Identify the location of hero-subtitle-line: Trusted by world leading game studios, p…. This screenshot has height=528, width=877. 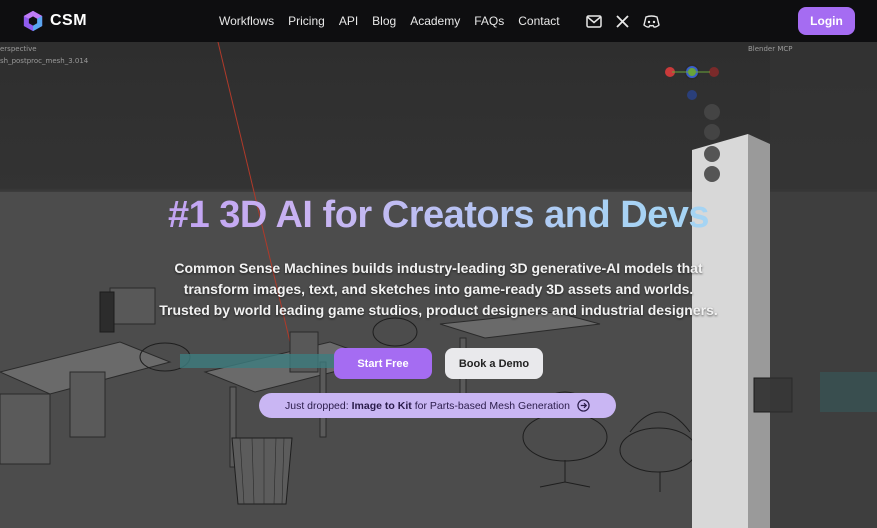
(438, 310).